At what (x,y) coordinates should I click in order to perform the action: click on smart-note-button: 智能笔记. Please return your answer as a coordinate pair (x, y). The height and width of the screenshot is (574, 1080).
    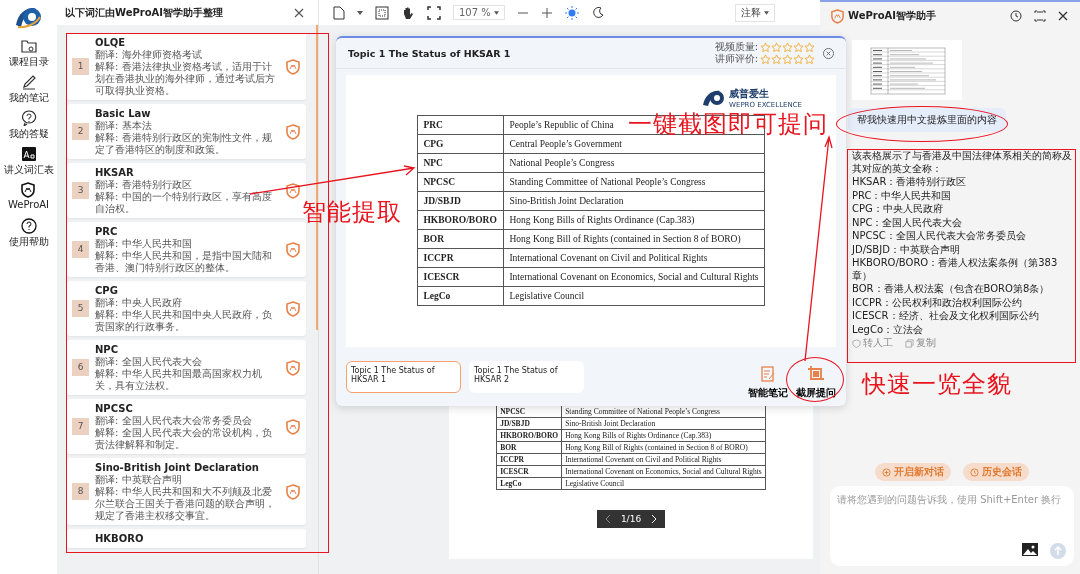
    Looking at the image, I should click on (768, 382).